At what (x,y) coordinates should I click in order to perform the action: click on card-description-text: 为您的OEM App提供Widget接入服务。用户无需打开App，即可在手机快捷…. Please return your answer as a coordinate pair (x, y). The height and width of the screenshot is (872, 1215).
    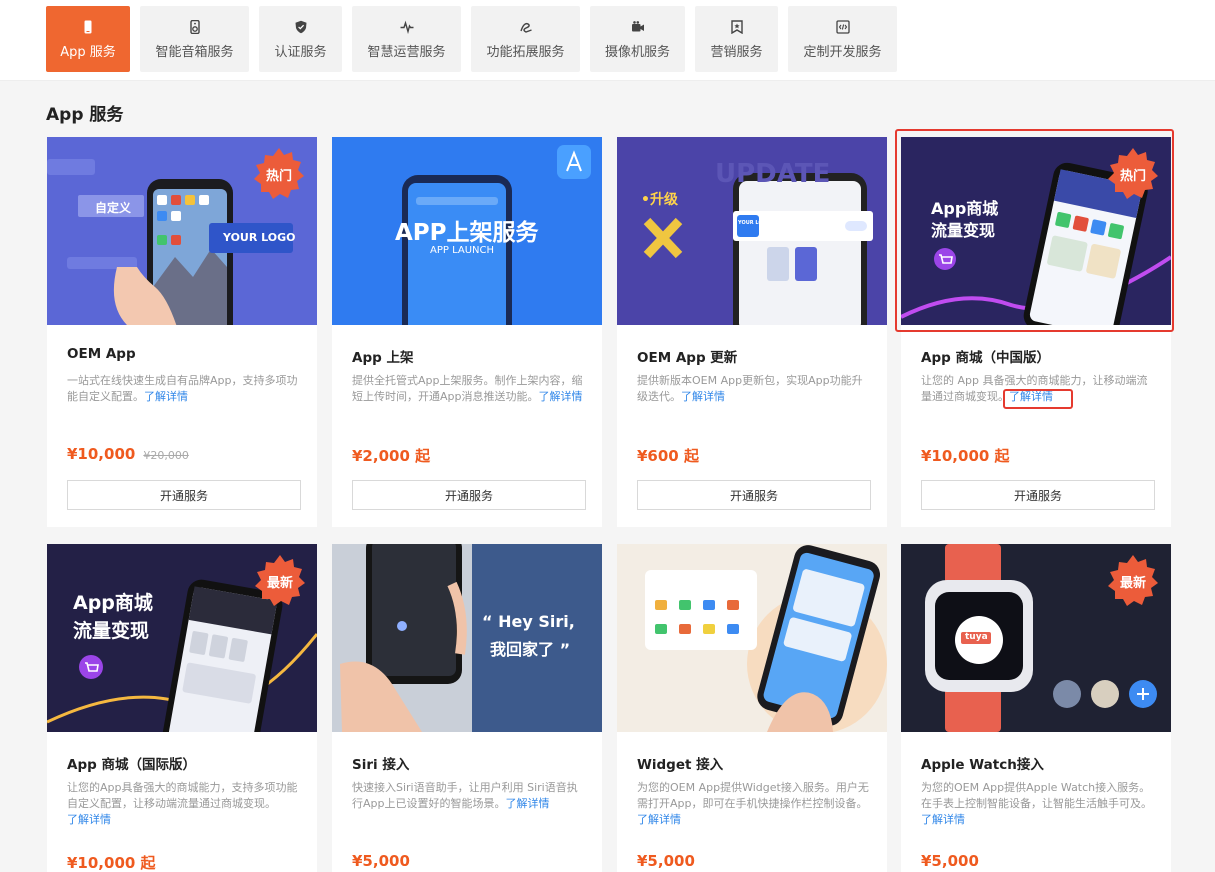
    Looking at the image, I should click on (753, 795).